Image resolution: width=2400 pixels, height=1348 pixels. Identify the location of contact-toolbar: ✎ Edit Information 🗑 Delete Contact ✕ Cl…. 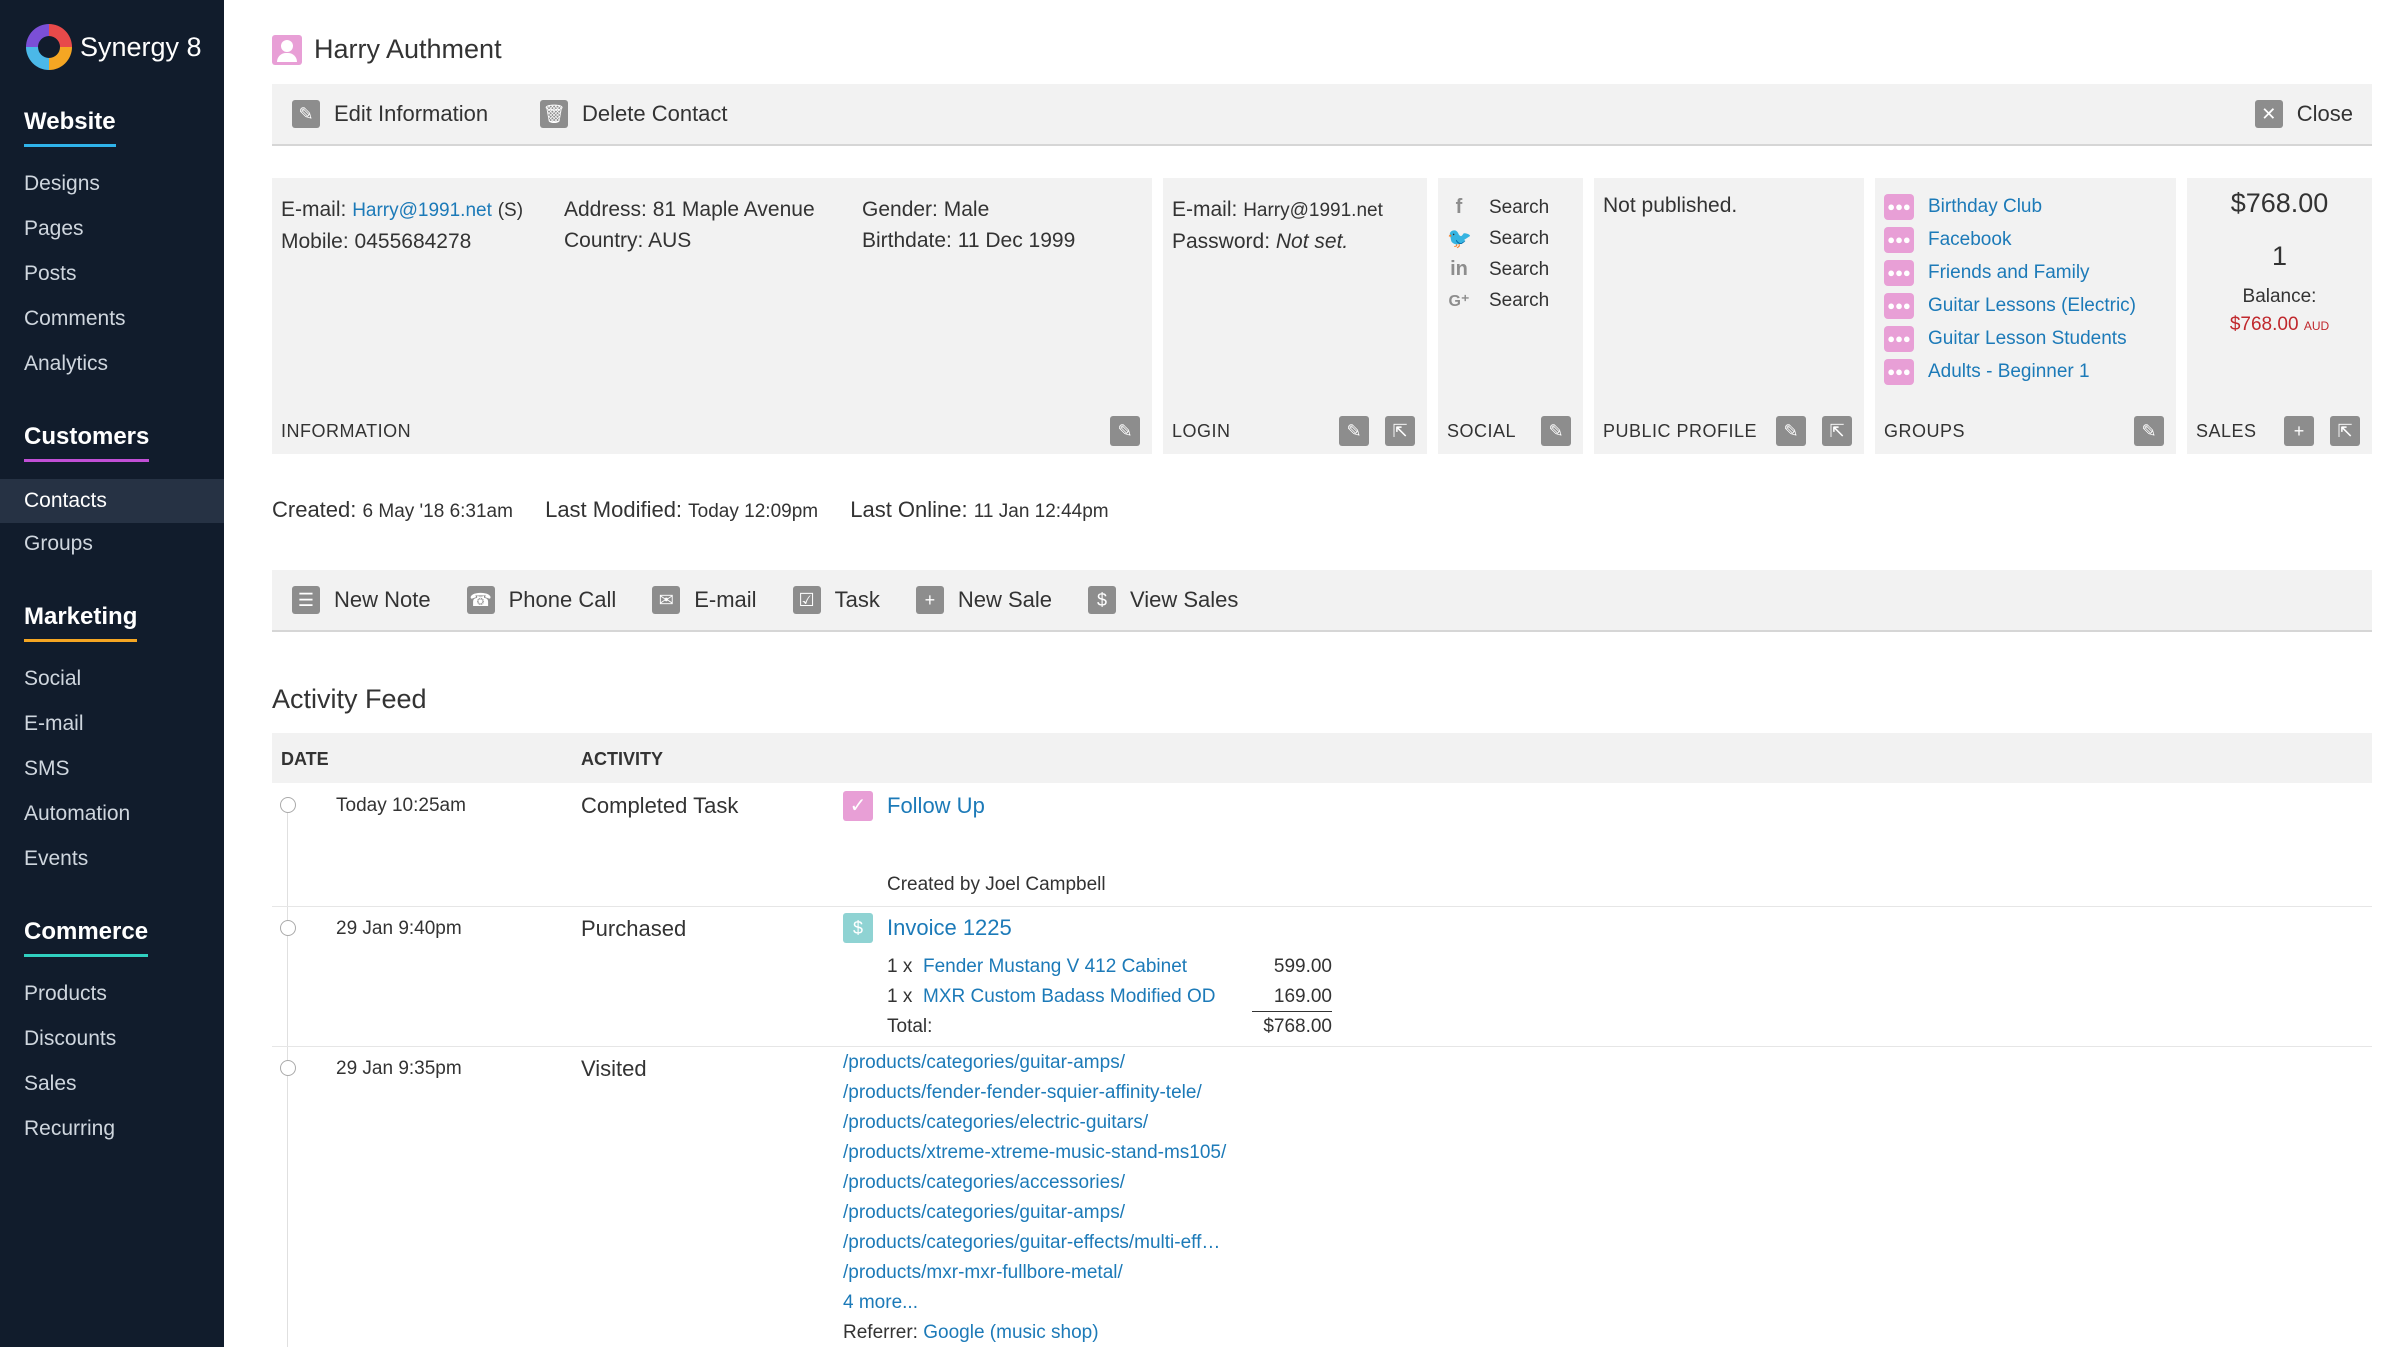
(1322, 115).